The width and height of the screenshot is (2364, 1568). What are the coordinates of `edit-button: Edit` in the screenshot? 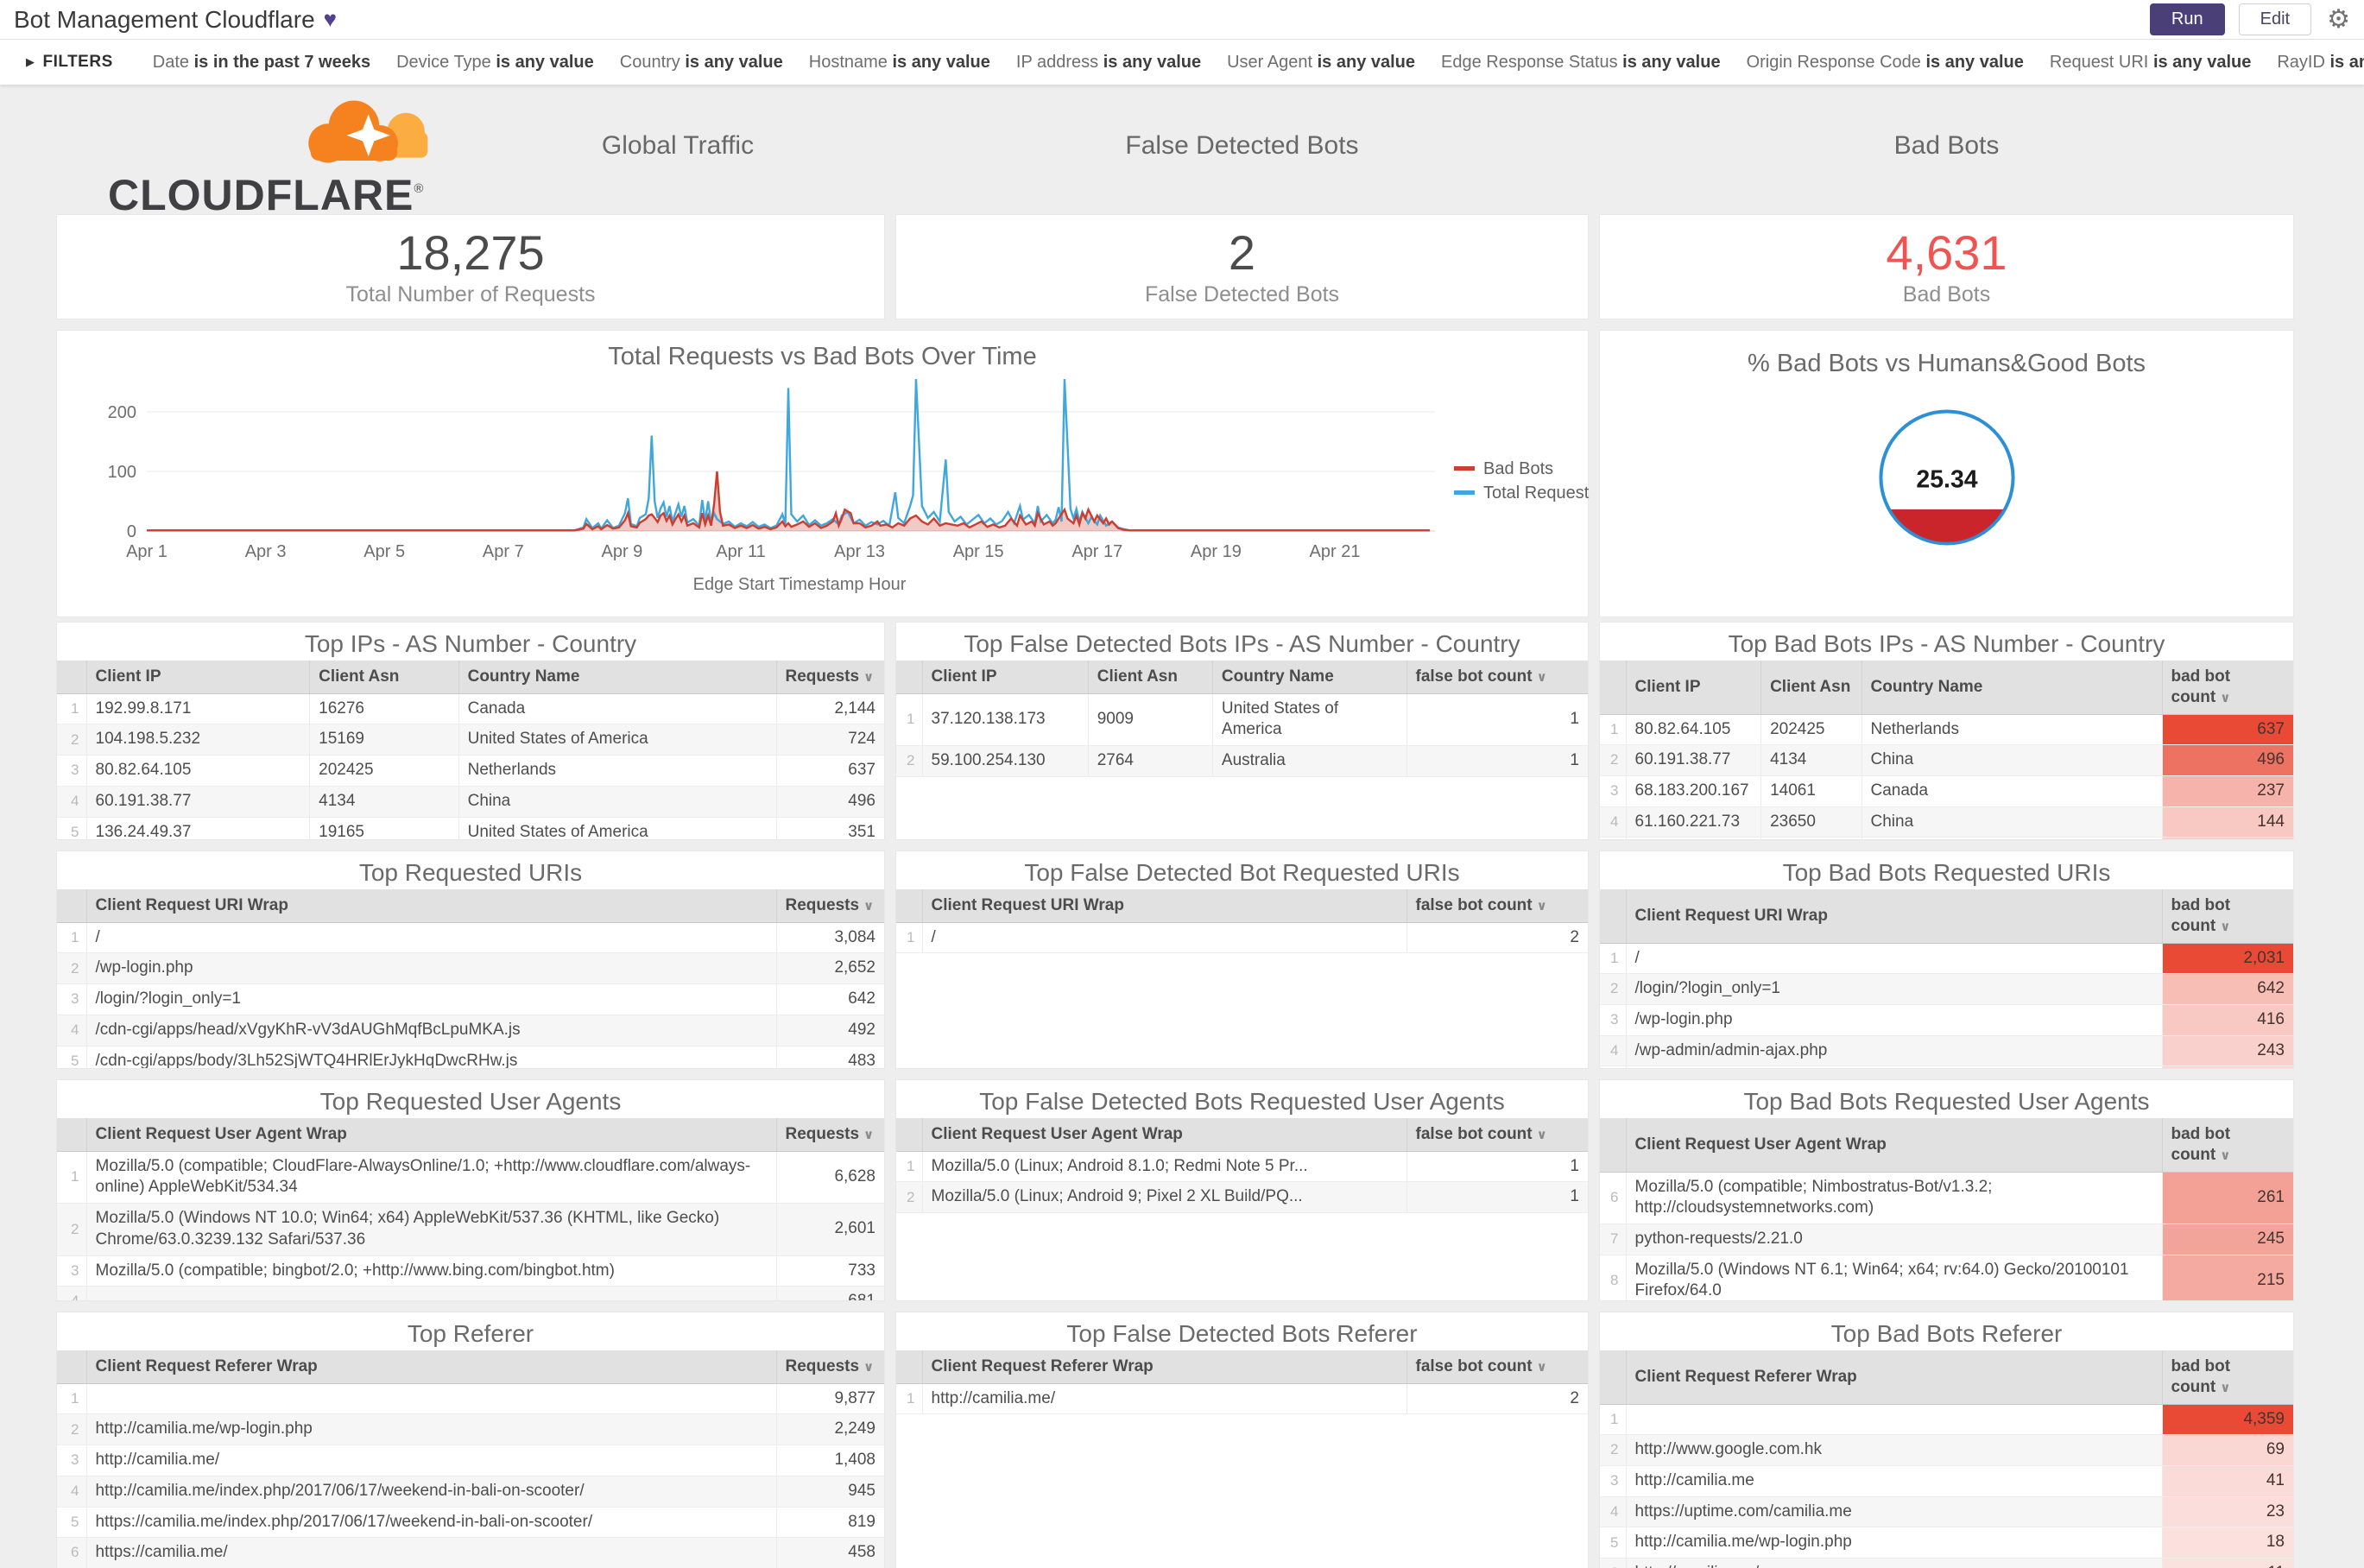 It's located at (2275, 19).